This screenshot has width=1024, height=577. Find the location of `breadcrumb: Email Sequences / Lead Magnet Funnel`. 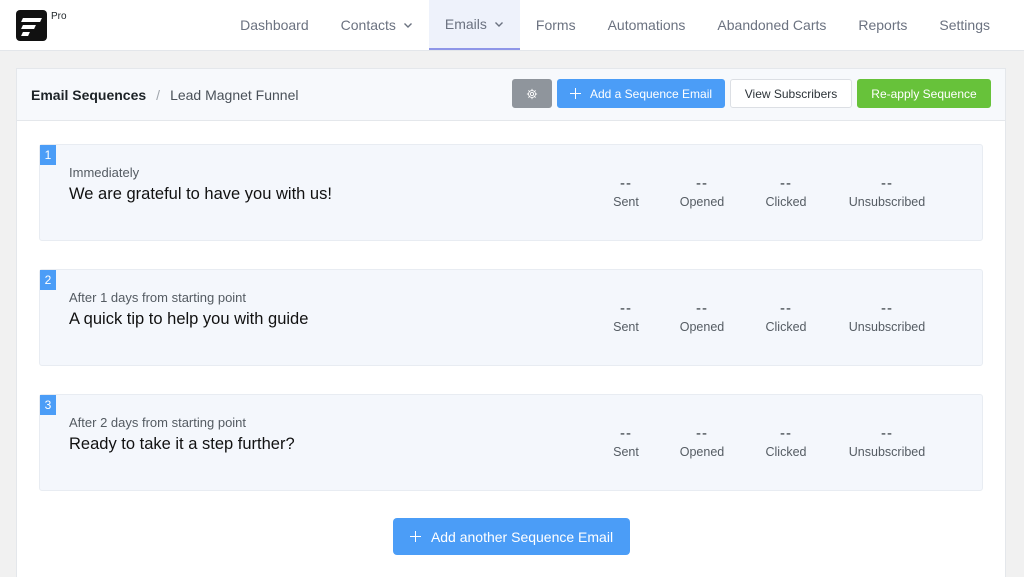

breadcrumb: Email Sequences / Lead Magnet Funnel is located at coordinates (165, 95).